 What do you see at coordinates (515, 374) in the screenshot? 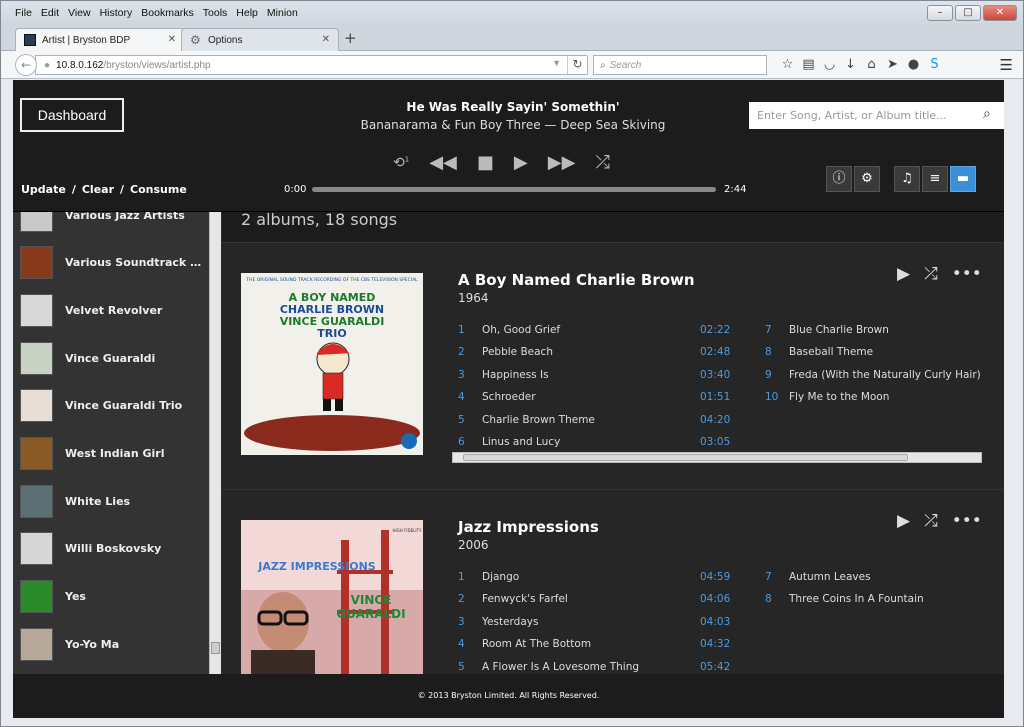
I see `track-title: Happiness Is` at bounding box center [515, 374].